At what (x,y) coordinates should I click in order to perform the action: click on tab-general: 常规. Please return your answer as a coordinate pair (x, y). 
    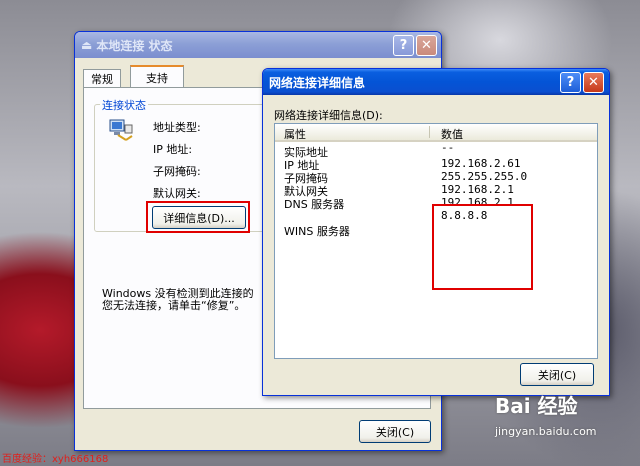
    Looking at the image, I should click on (102, 78).